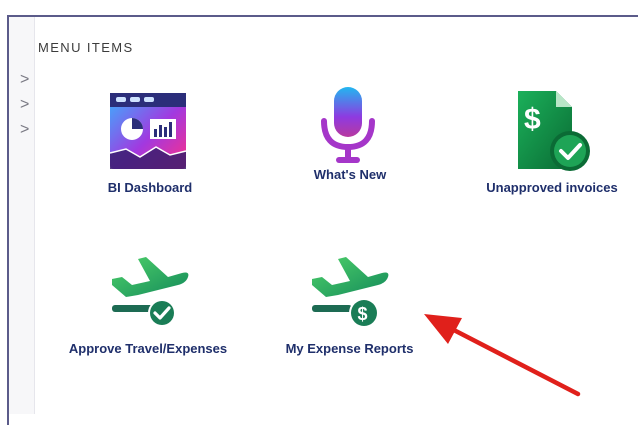 This screenshot has width=638, height=425. What do you see at coordinates (350, 174) in the screenshot?
I see `menu-tile-label: What's New` at bounding box center [350, 174].